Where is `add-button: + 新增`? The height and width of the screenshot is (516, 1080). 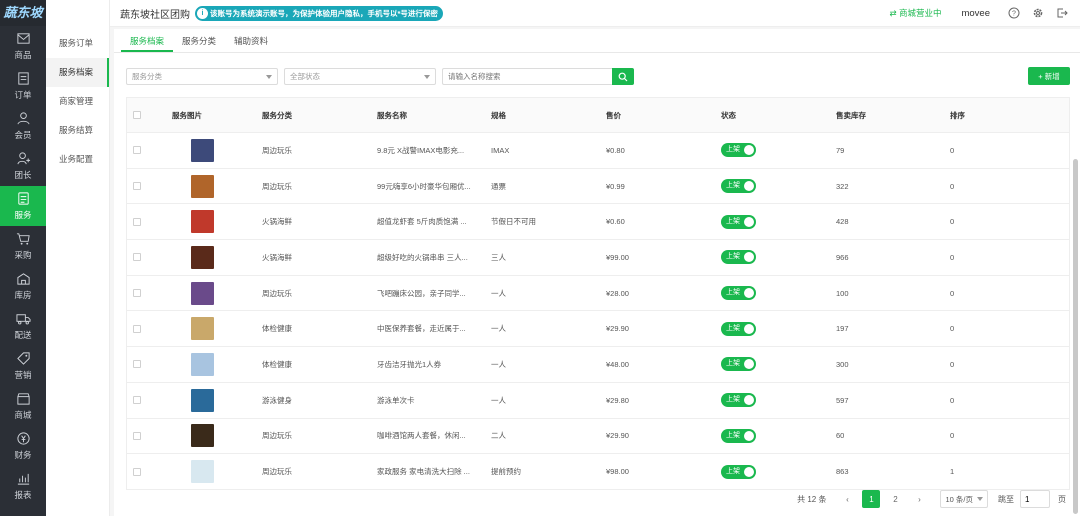 add-button: + 新增 is located at coordinates (1049, 76).